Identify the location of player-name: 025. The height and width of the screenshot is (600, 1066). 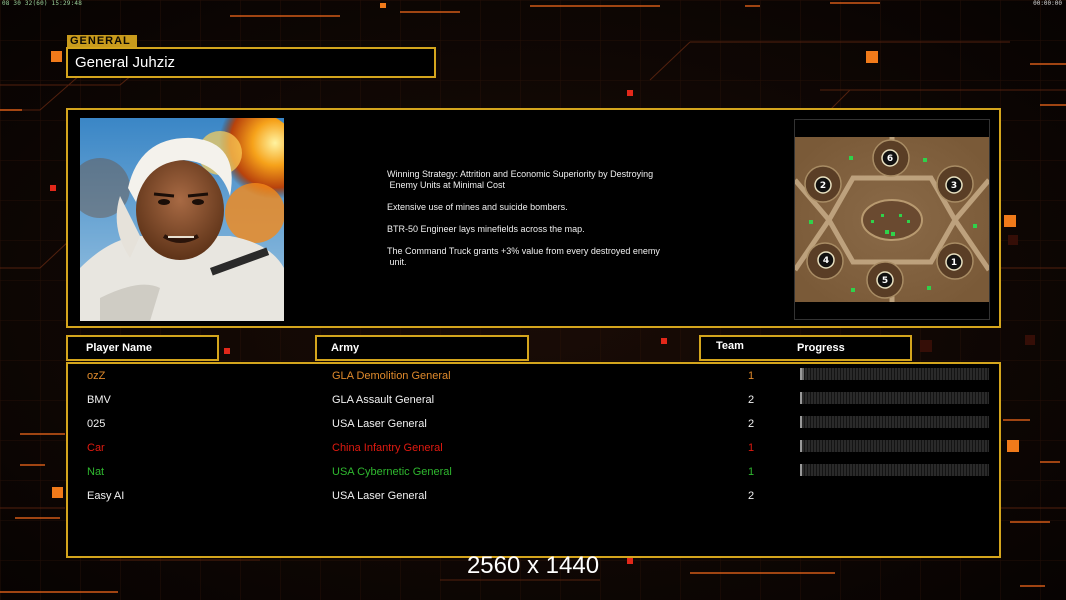
(96, 424).